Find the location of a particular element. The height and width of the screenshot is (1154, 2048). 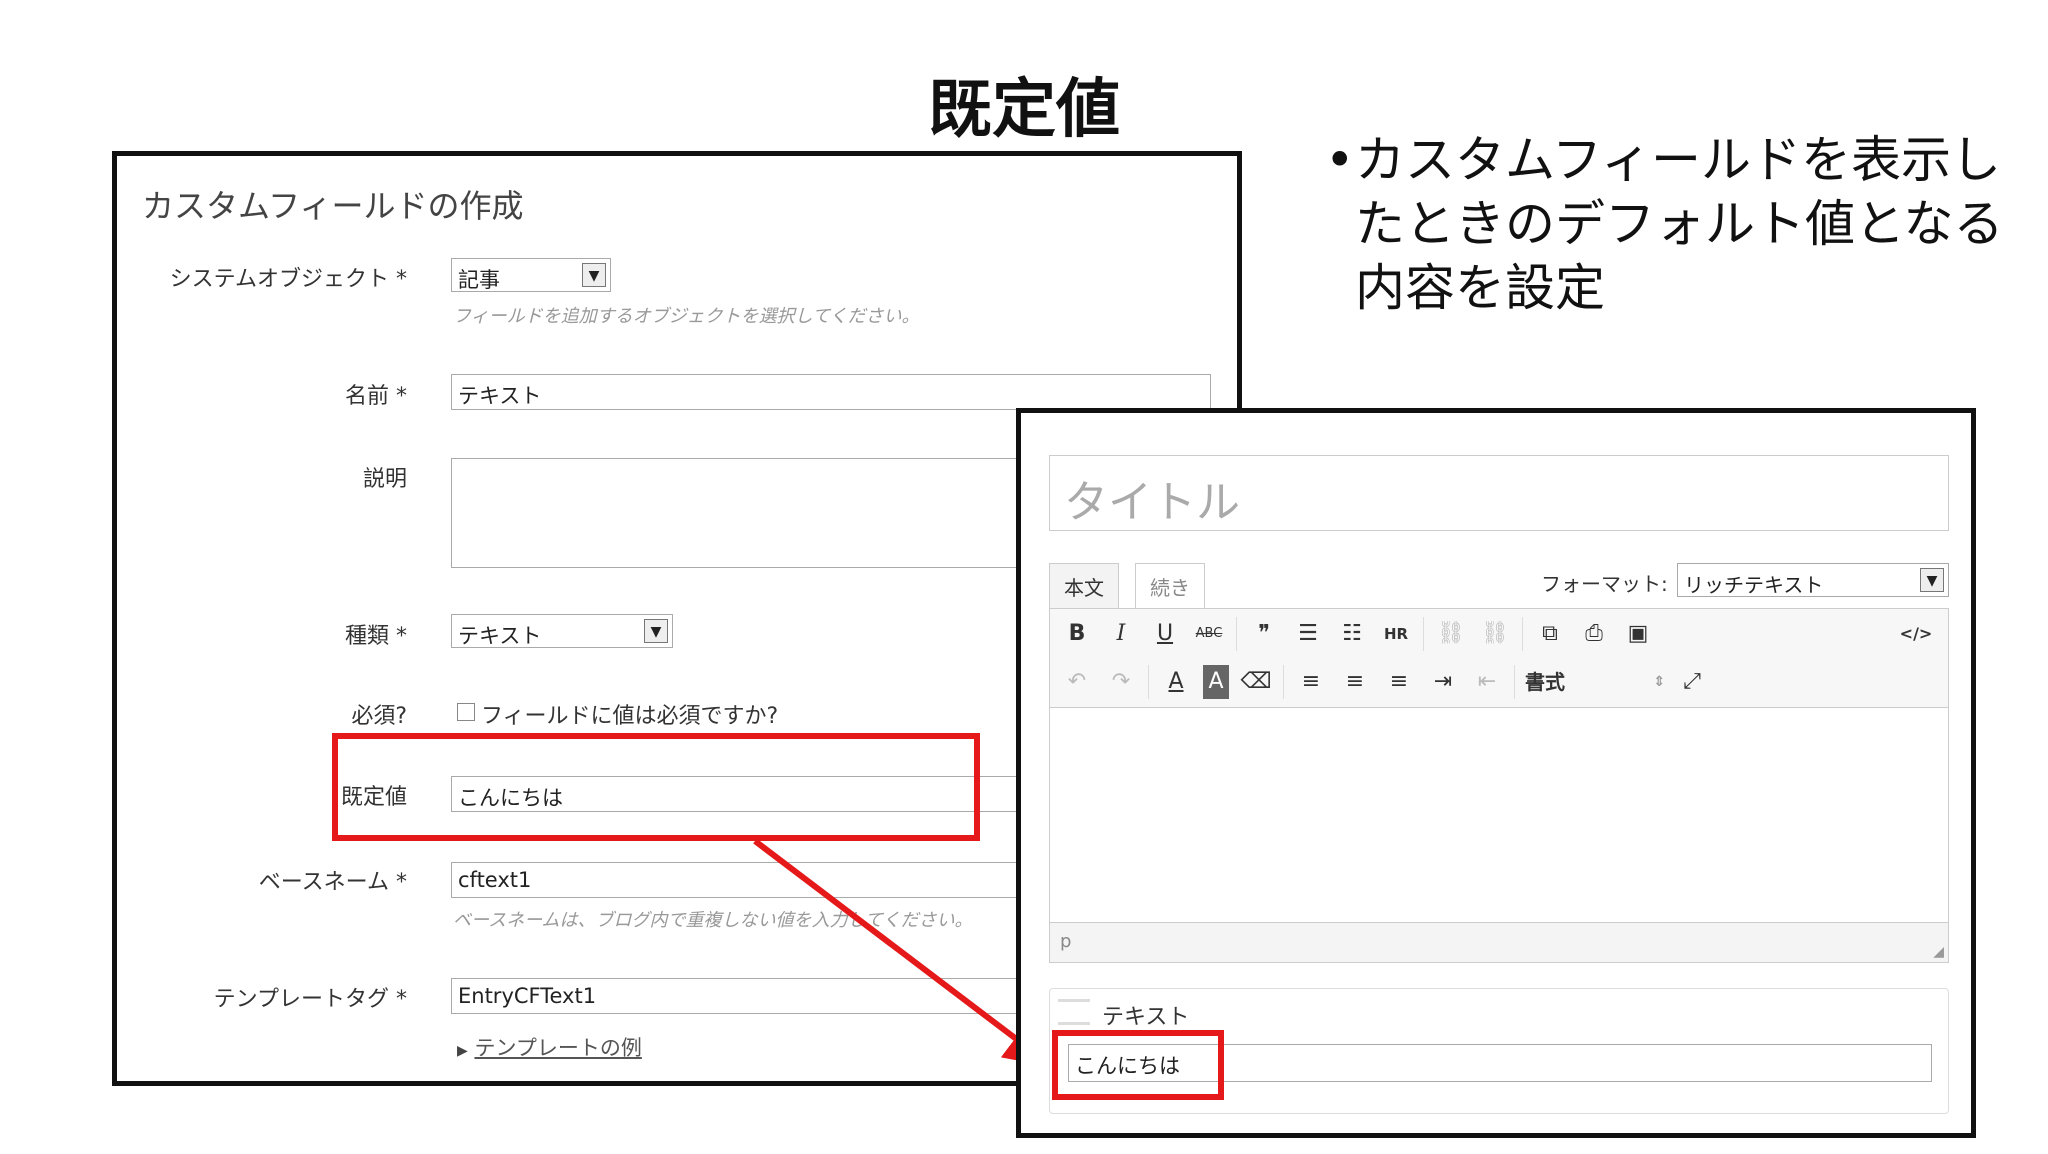

resize-handle-icon: ◢ is located at coordinates (1938, 952).